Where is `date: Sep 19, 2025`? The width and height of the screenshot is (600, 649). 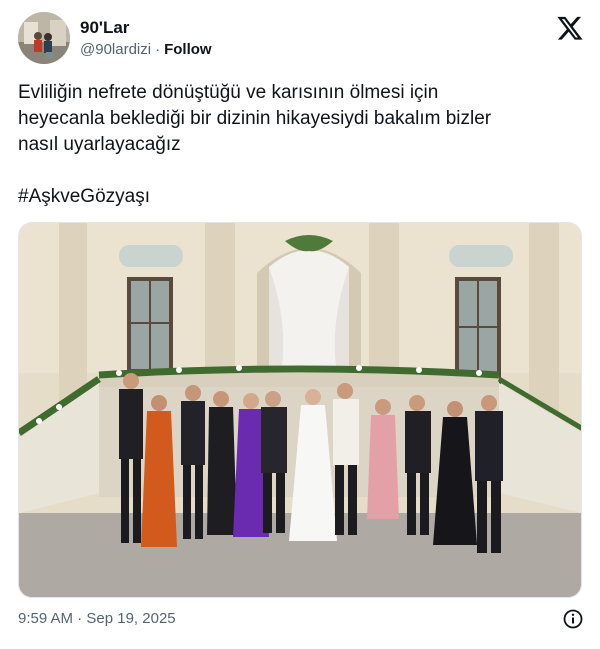 date: Sep 19, 2025 is located at coordinates (131, 618).